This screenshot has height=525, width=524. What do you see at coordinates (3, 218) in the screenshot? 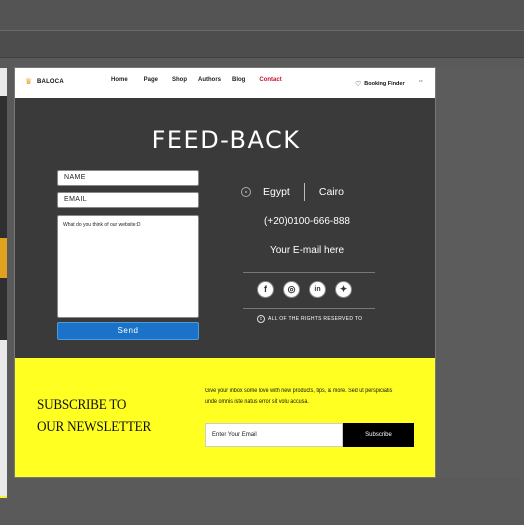
I see `peek-dark-panel` at bounding box center [3, 218].